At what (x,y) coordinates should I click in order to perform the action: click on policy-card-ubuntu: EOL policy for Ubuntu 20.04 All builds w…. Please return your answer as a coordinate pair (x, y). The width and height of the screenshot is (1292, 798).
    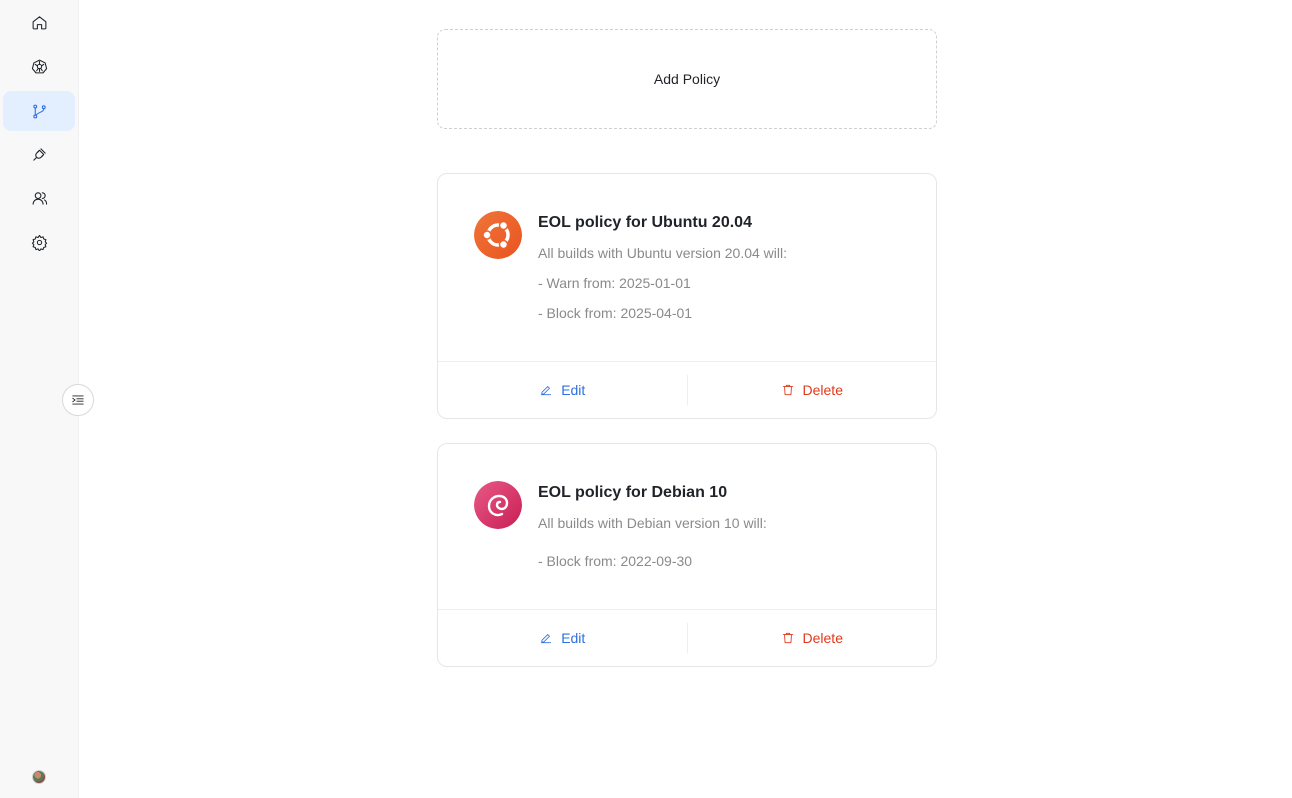
    Looking at the image, I should click on (687, 296).